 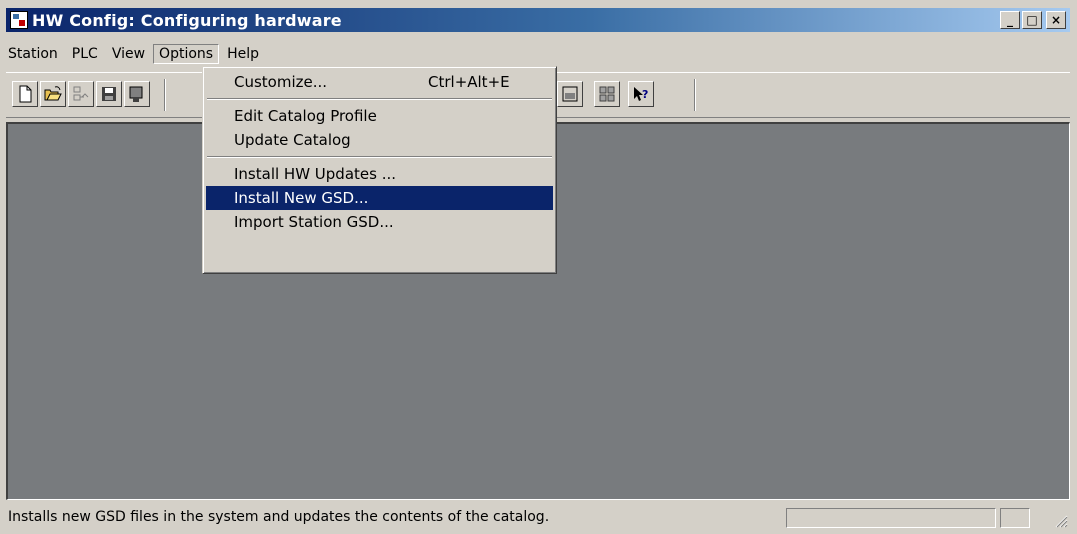 I want to click on menu-plc: PLC, so click(x=85, y=54).